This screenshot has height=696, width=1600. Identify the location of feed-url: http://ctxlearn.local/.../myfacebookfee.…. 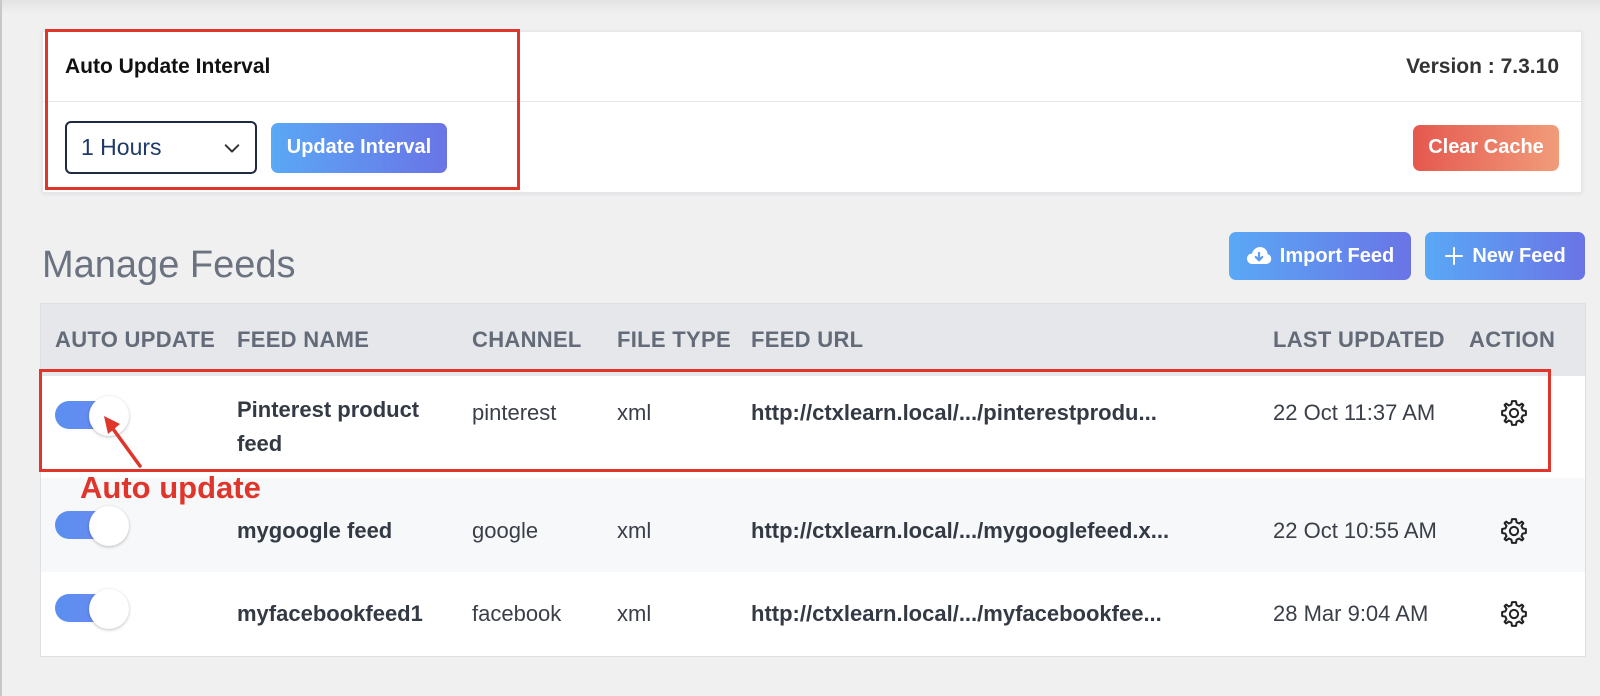
(1004, 614).